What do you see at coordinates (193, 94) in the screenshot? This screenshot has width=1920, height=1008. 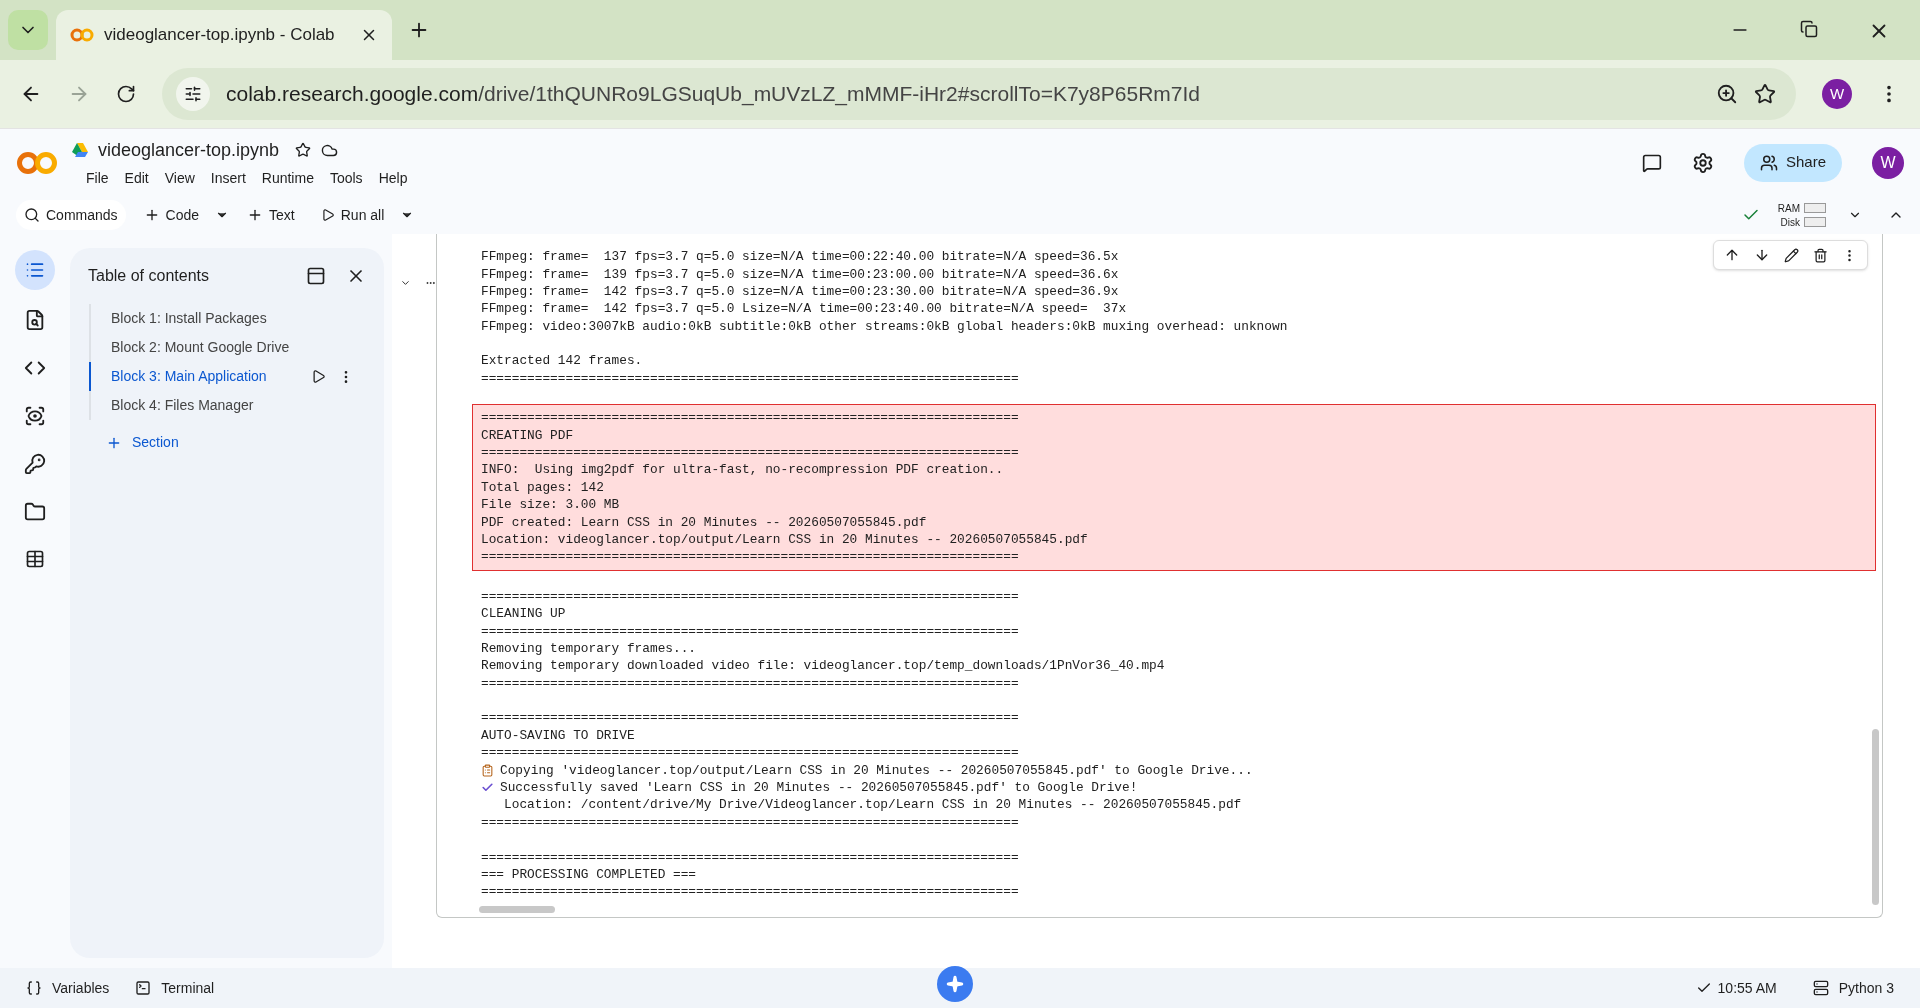 I see `site-info-icon` at bounding box center [193, 94].